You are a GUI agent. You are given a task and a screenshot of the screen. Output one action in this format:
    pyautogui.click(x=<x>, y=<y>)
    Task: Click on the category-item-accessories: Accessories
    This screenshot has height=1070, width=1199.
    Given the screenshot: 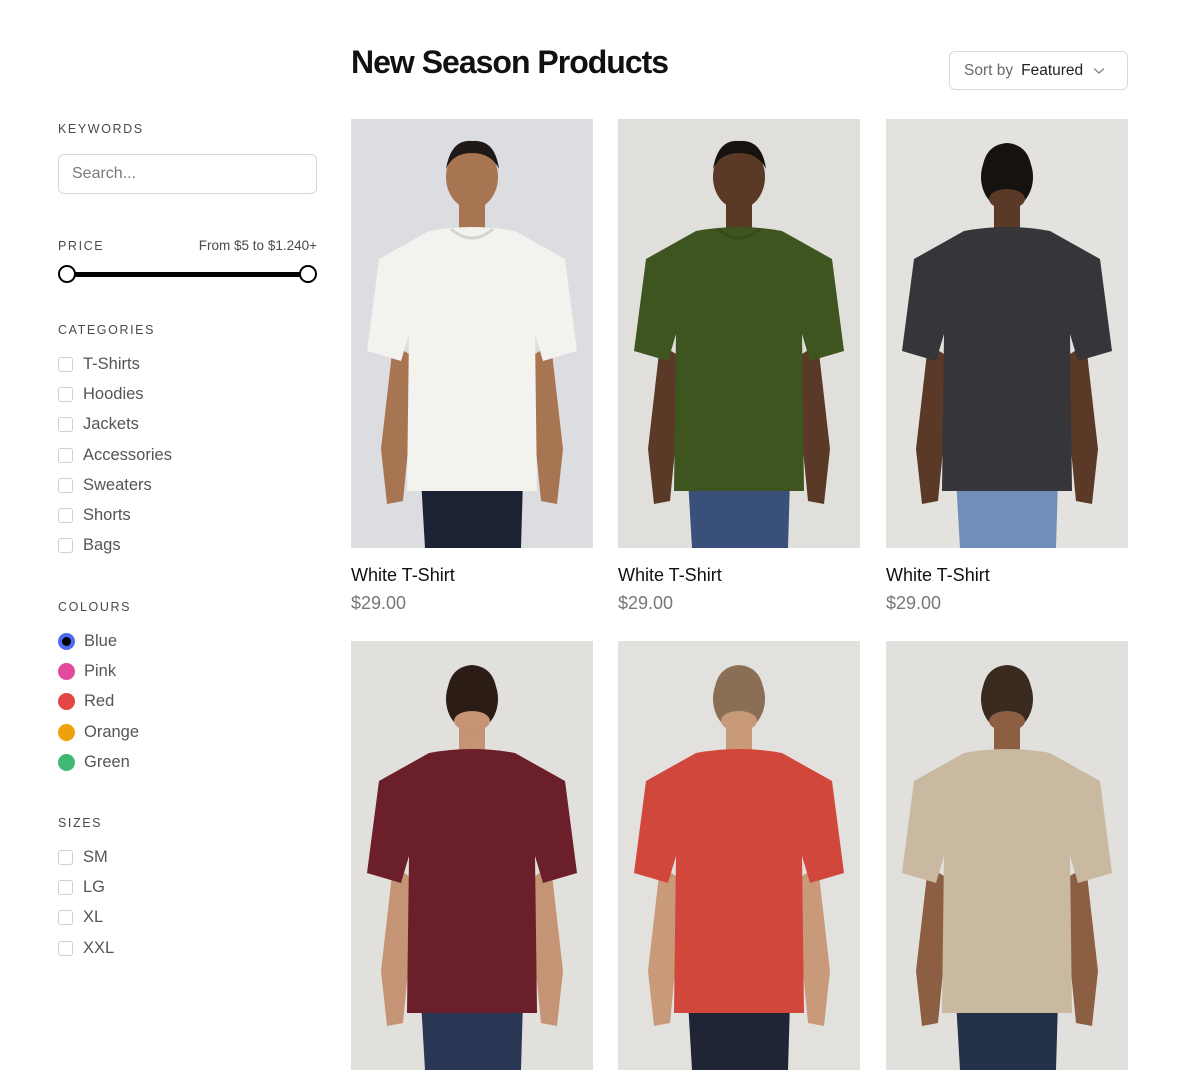 What is the action you would take?
    pyautogui.click(x=115, y=455)
    